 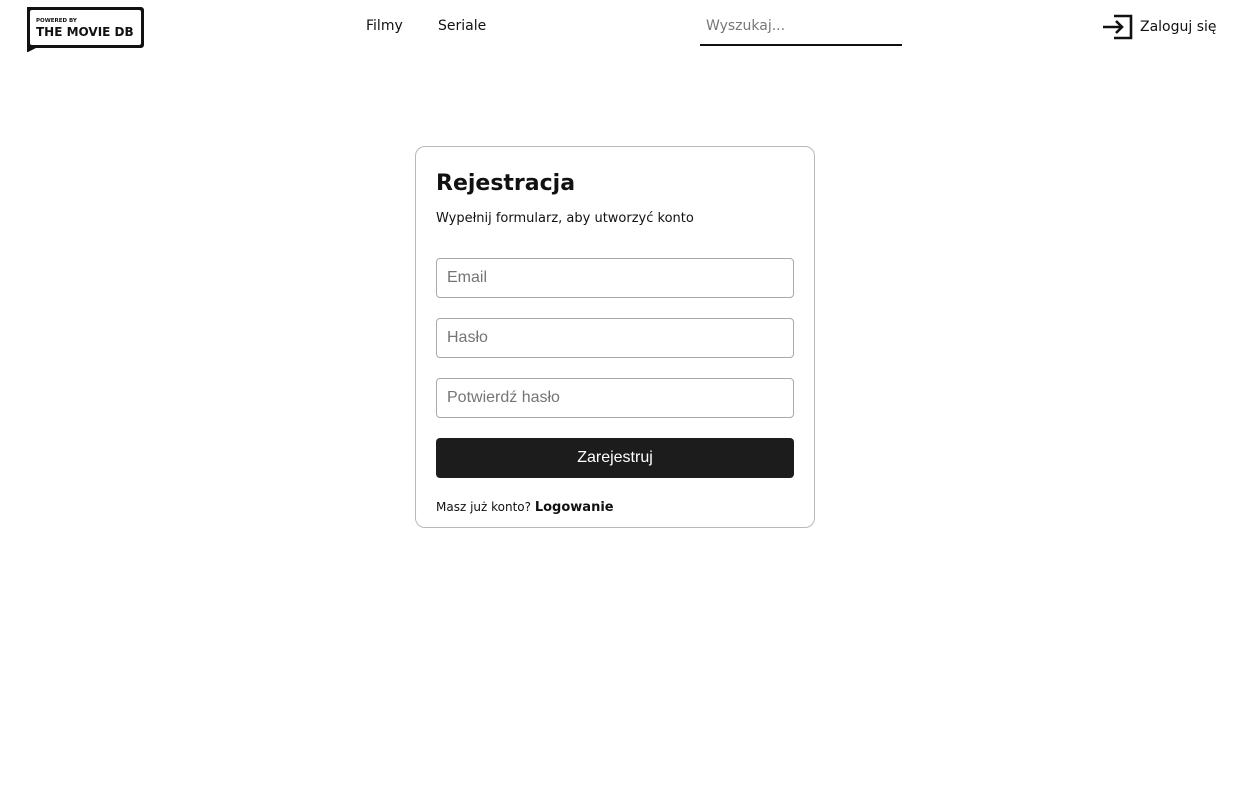 I want to click on nav-films: Filmy, so click(x=384, y=26).